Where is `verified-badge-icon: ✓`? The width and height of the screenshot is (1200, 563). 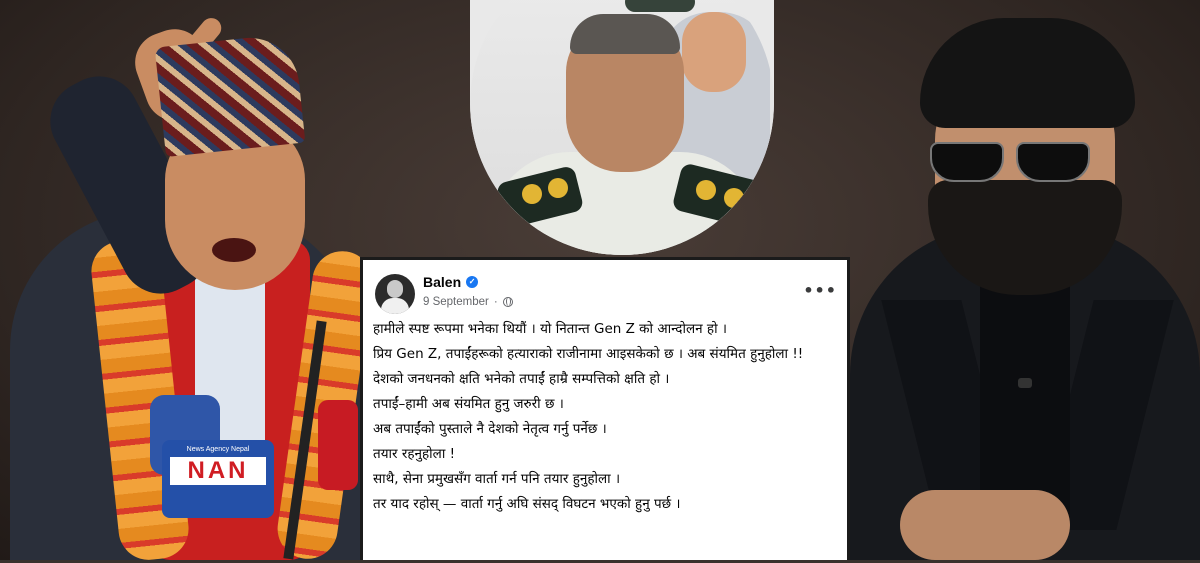
verified-badge-icon: ✓ is located at coordinates (472, 282).